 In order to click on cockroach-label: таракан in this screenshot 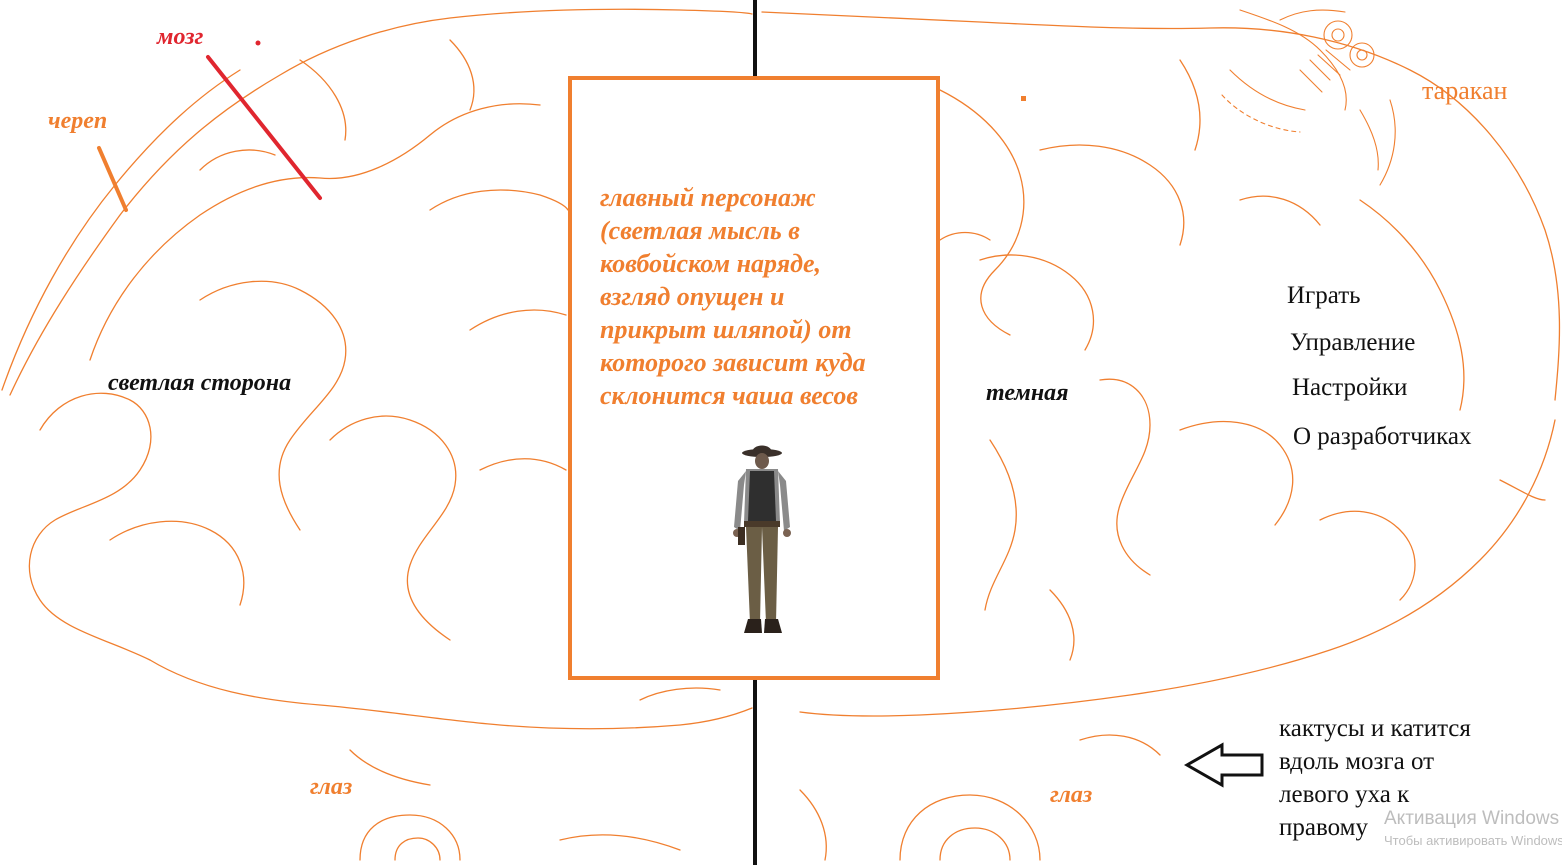, I will do `click(1465, 90)`.